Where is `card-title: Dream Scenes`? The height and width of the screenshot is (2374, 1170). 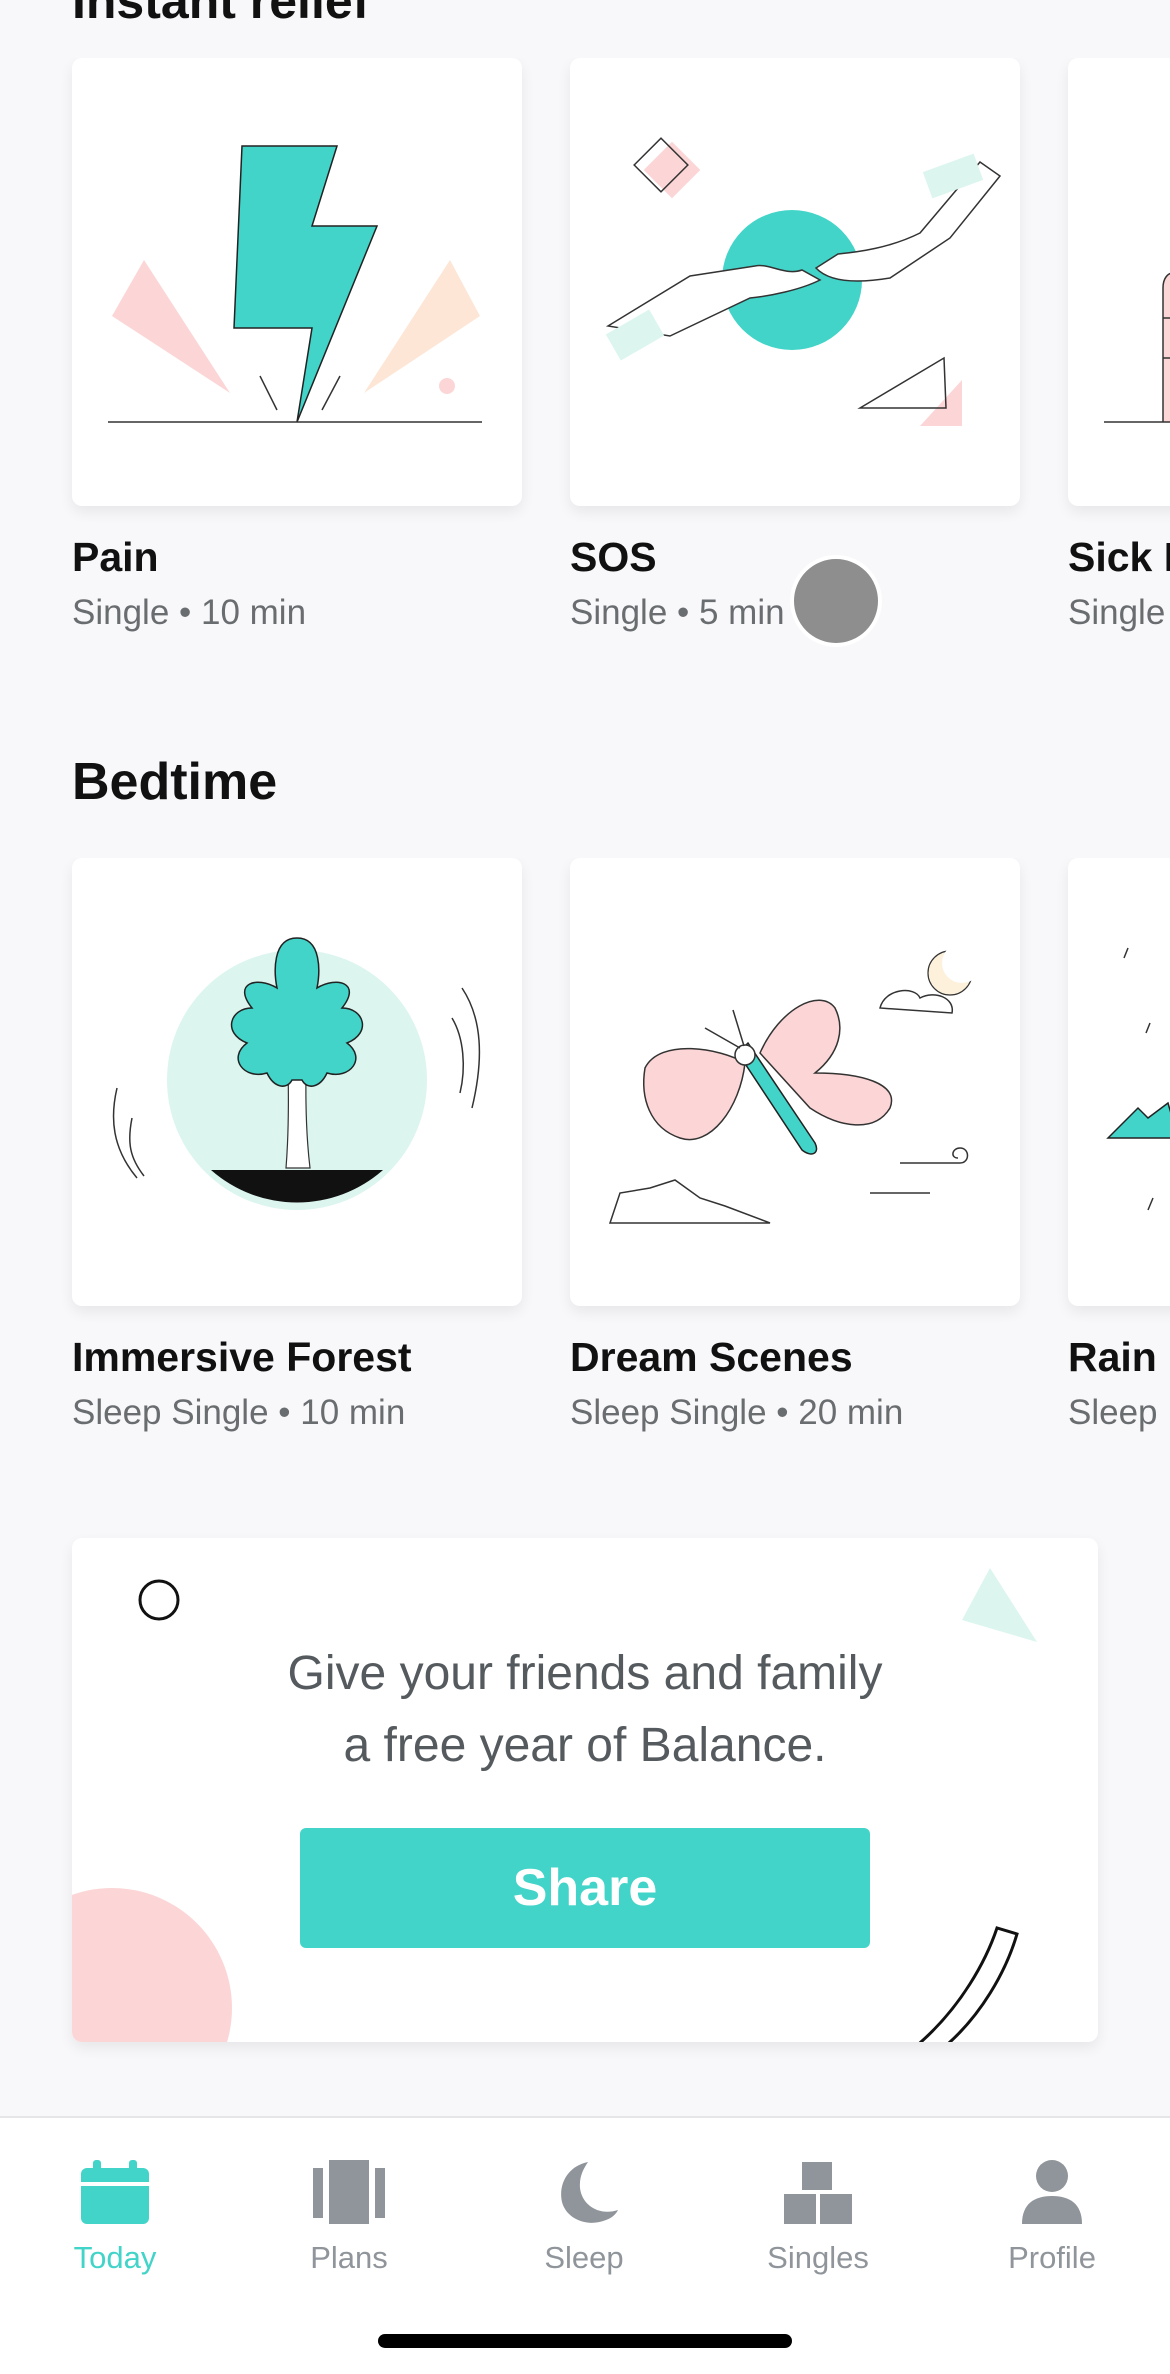
card-title: Dream Scenes is located at coordinates (711, 1357).